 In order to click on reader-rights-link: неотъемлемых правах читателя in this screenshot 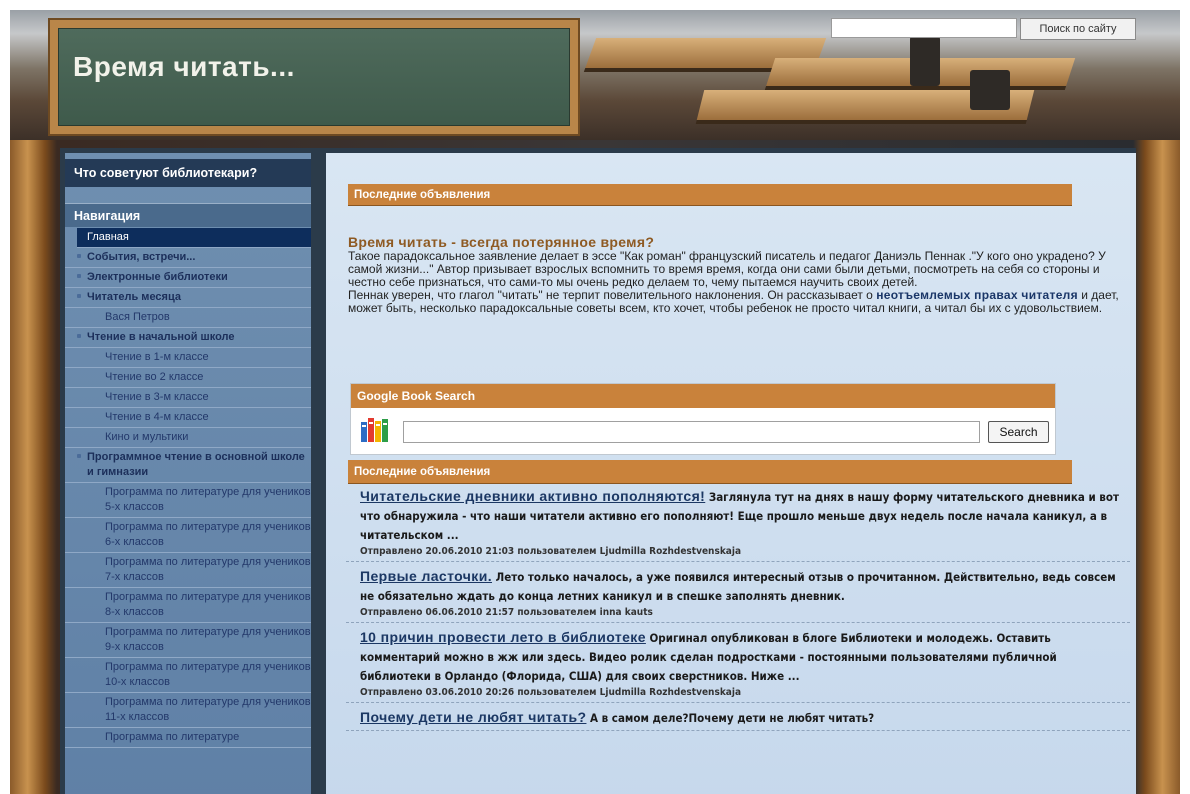, I will do `click(977, 295)`.